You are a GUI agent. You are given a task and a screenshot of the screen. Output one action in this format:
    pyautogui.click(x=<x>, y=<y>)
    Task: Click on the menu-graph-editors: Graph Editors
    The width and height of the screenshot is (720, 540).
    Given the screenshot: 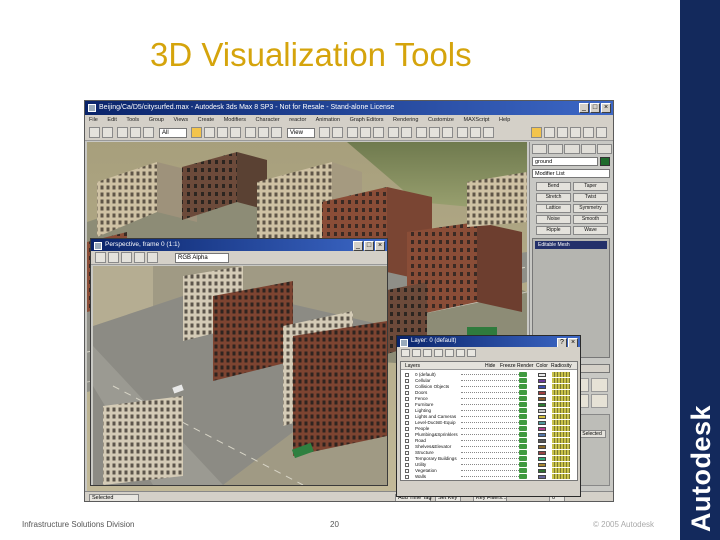 What is the action you would take?
    pyautogui.click(x=367, y=120)
    